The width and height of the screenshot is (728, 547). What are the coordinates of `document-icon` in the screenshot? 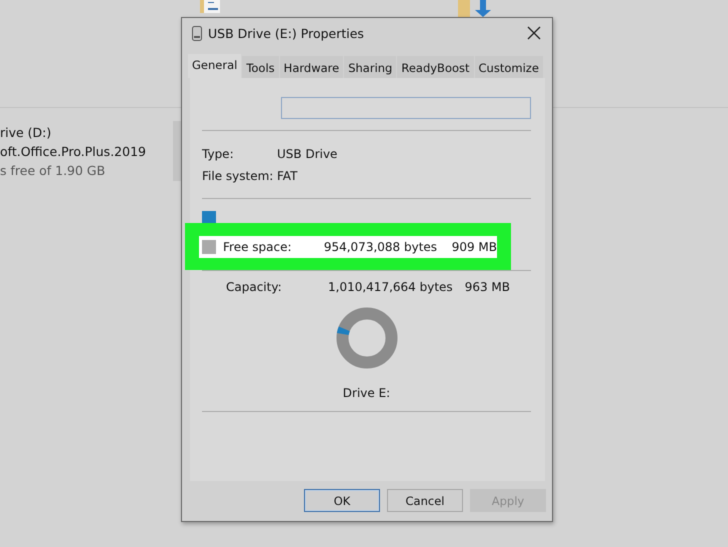 It's located at (210, 6).